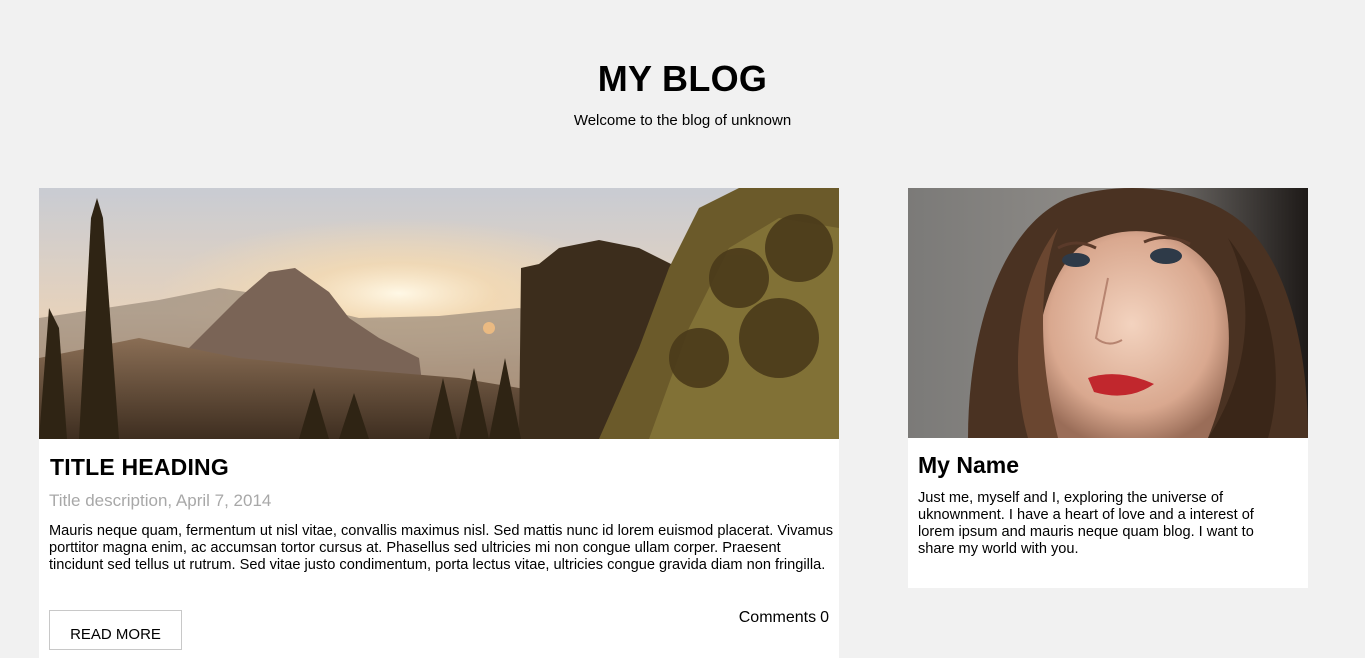 The height and width of the screenshot is (658, 1365). Describe the element at coordinates (777, 617) in the screenshot. I see `comments-label: Comments` at that location.